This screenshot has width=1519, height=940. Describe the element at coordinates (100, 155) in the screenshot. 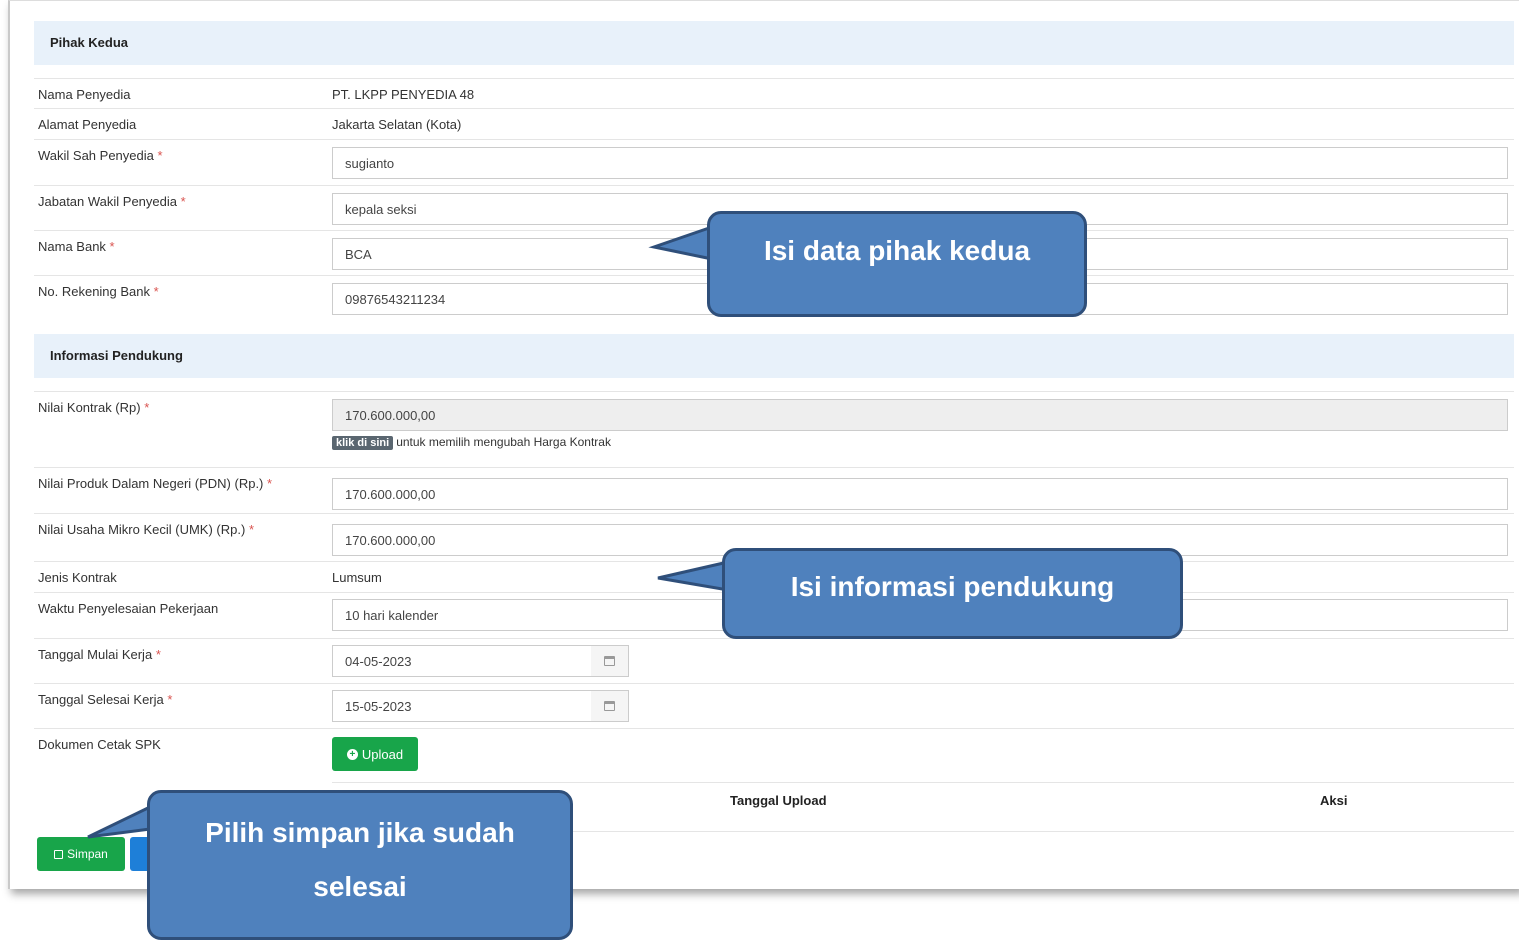

I see `label-wakil-sah: Wakil Sah Penyedia *` at that location.